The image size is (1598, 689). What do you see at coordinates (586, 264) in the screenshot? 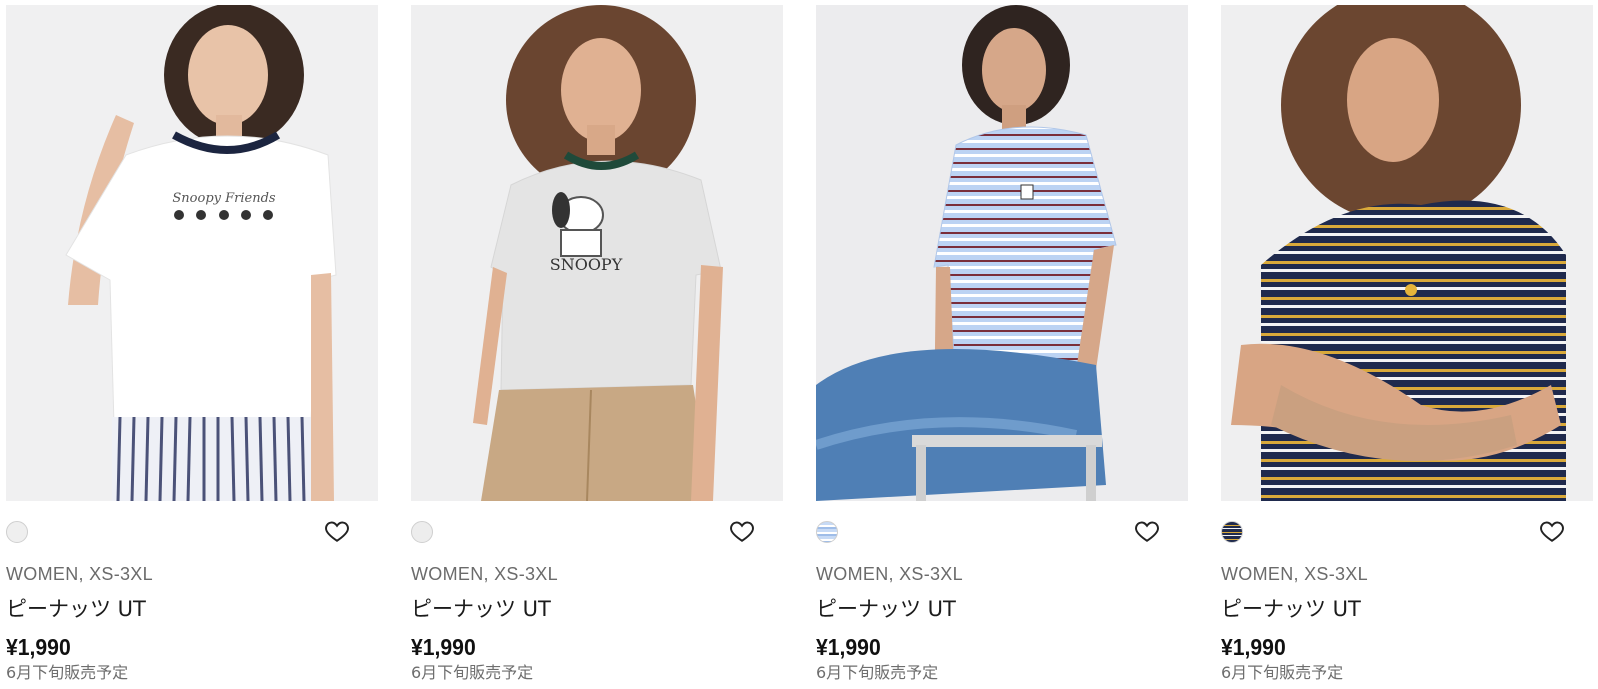
I see `tee-print-text: SNOOPY` at bounding box center [586, 264].